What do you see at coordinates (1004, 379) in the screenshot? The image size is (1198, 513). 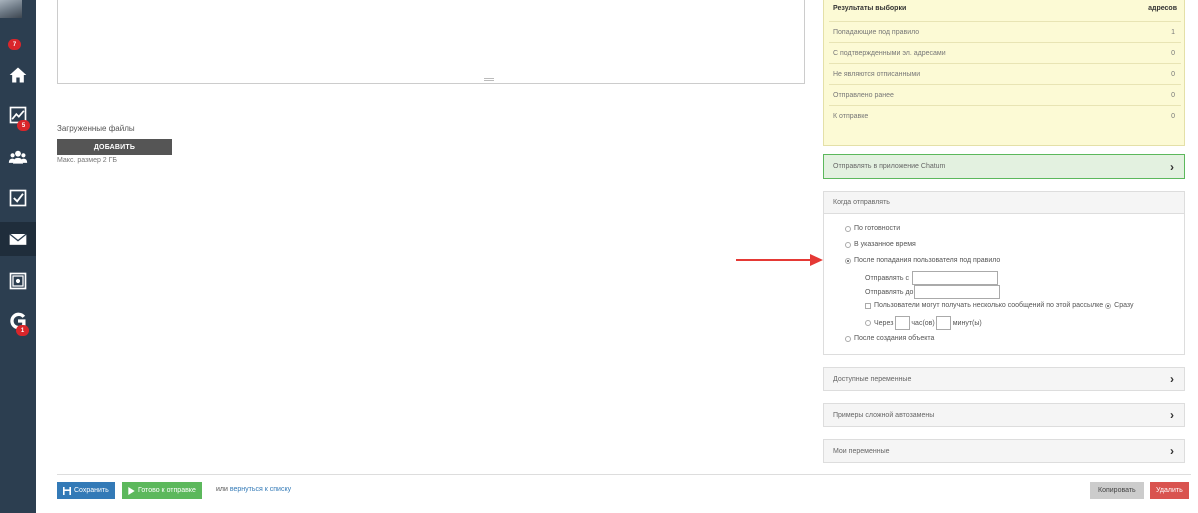 I see `panel-available-variables: Доступные переменные ›` at bounding box center [1004, 379].